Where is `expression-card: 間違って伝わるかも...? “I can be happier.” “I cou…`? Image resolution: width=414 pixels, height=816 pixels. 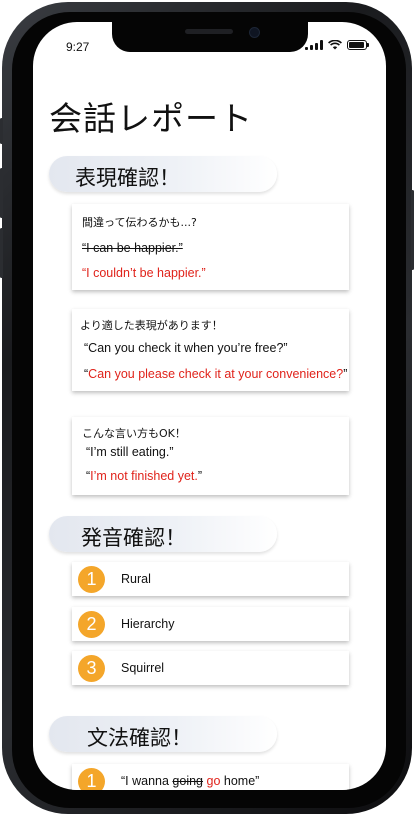
expression-card: 間違って伝わるかも...? “I can be happier.” “I cou… is located at coordinates (210, 247).